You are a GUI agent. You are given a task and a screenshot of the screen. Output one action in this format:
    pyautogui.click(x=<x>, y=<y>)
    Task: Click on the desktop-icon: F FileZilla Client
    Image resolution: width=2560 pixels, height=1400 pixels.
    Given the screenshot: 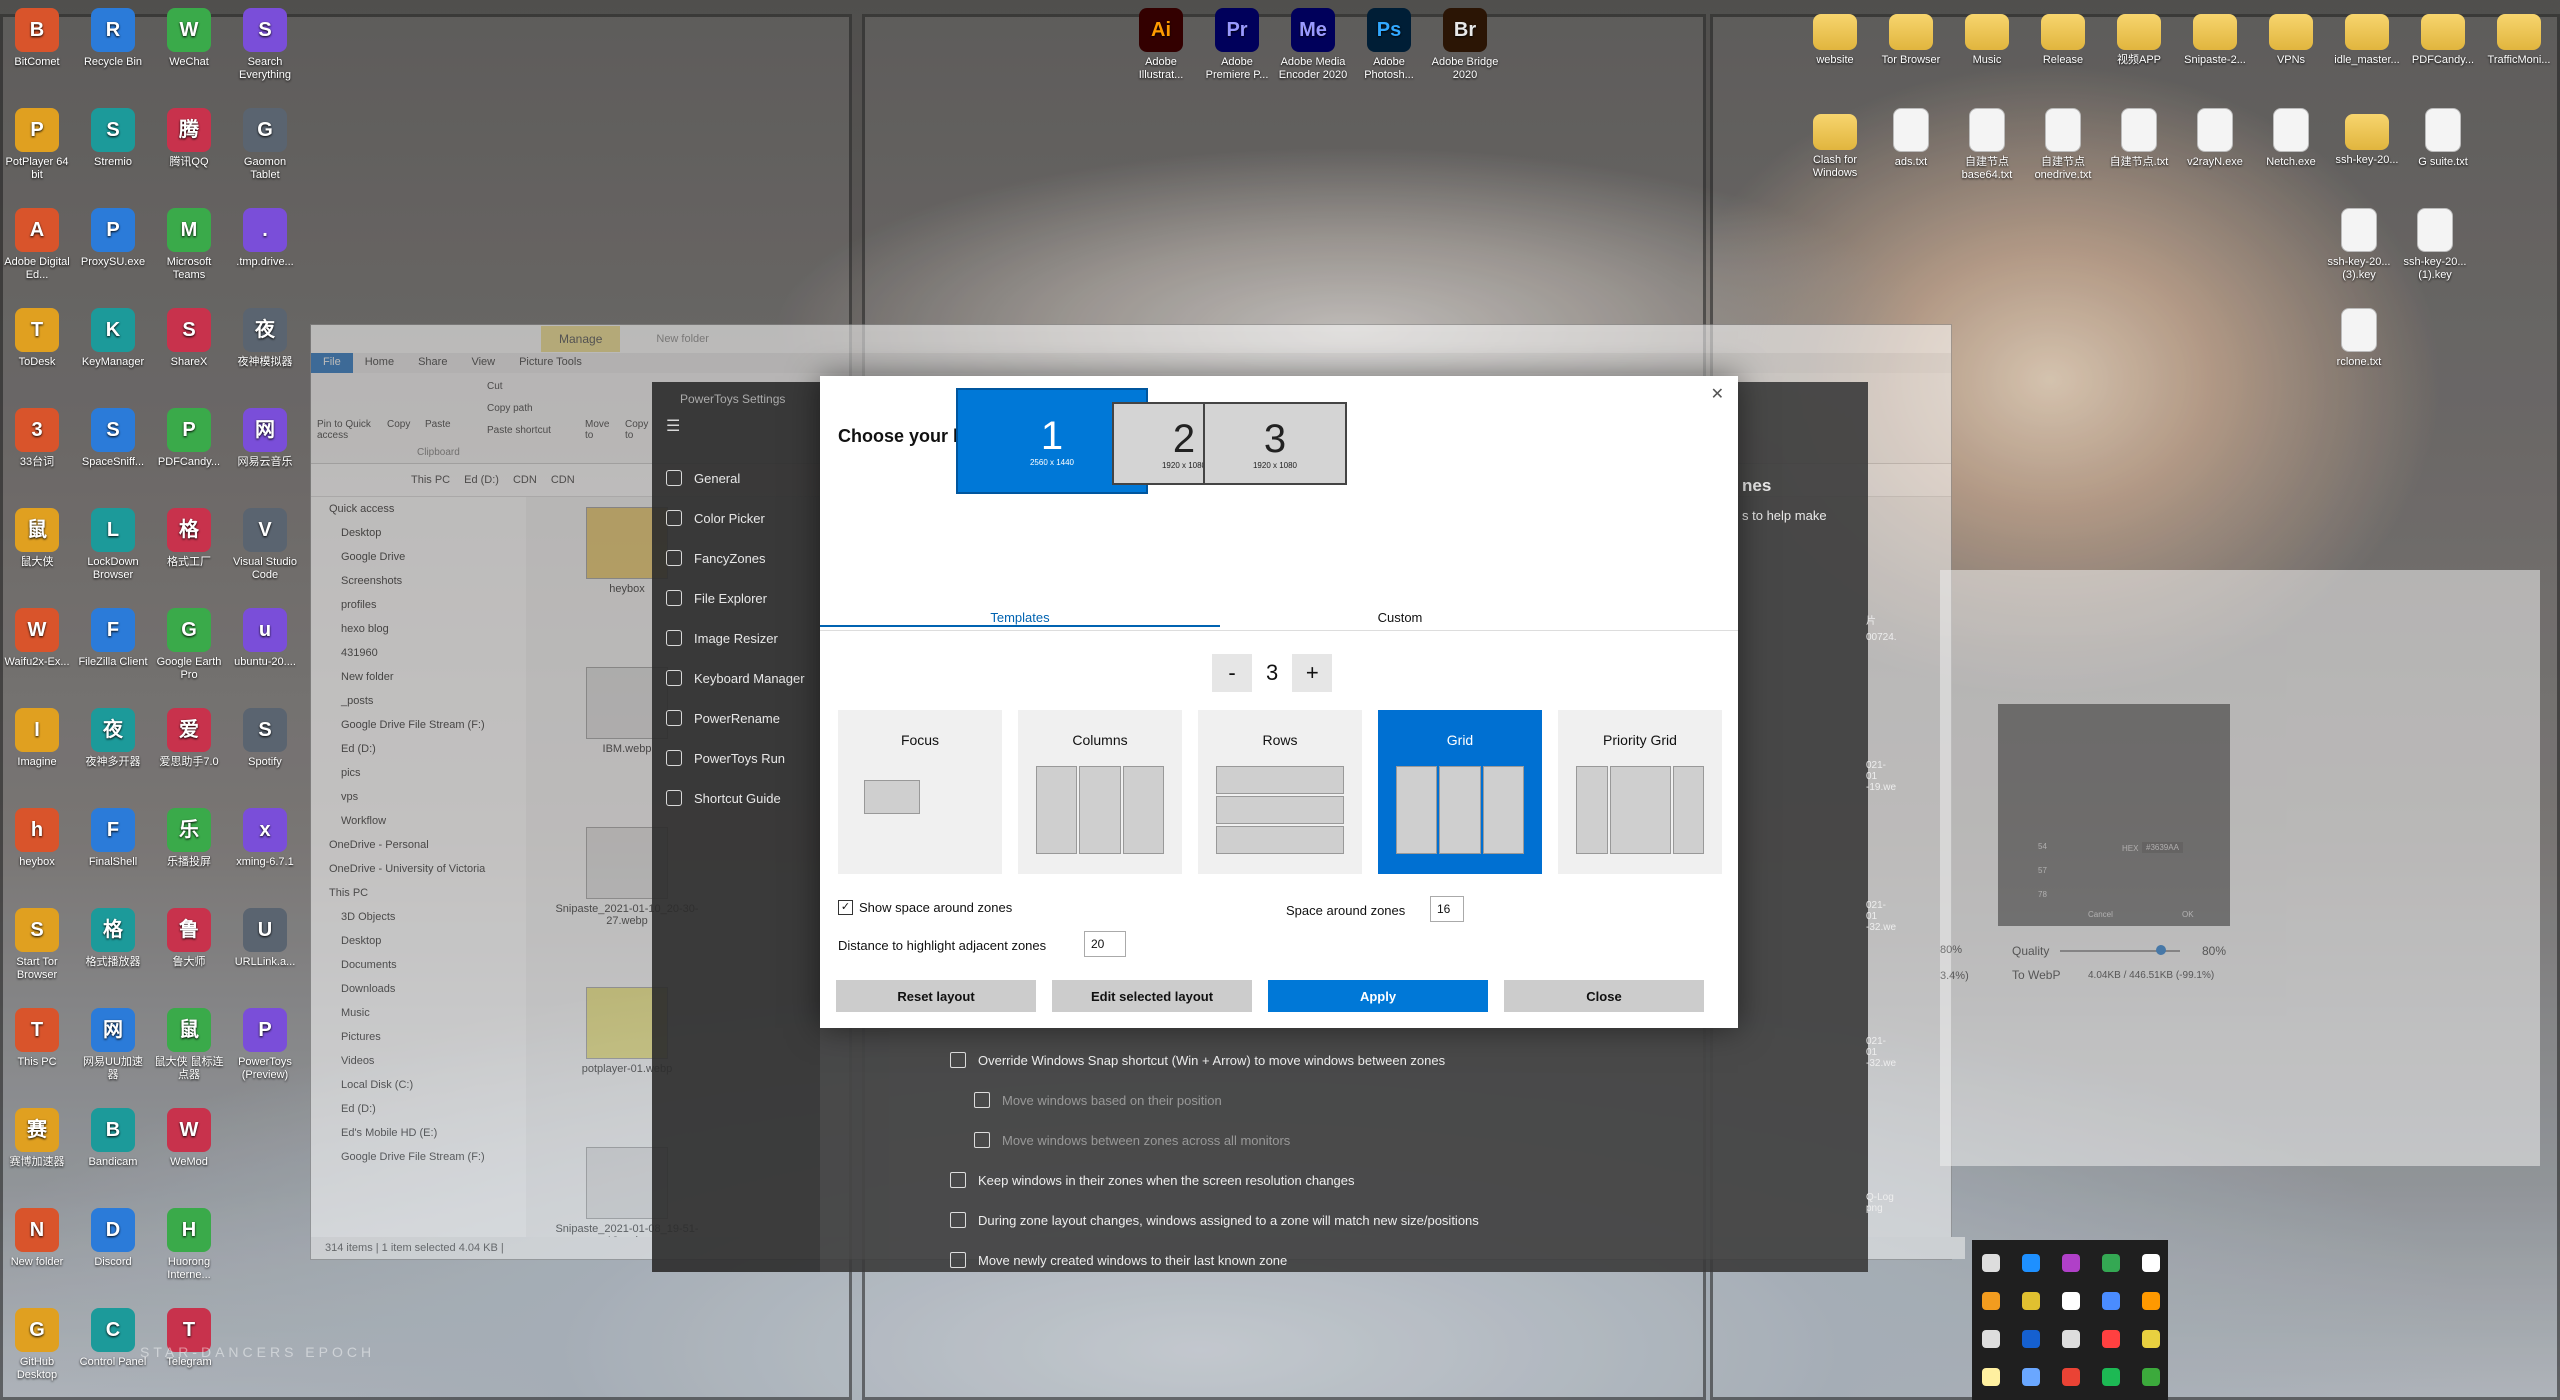 What is the action you would take?
    pyautogui.click(x=113, y=638)
    